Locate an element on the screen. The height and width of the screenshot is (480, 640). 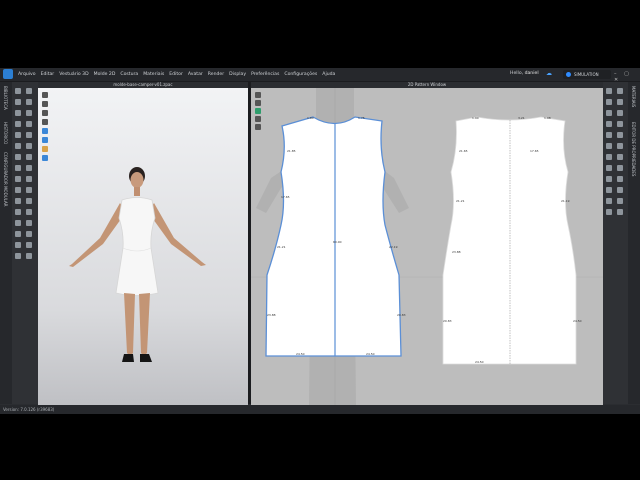
app-logo-icon is located at coordinates (8, 74).